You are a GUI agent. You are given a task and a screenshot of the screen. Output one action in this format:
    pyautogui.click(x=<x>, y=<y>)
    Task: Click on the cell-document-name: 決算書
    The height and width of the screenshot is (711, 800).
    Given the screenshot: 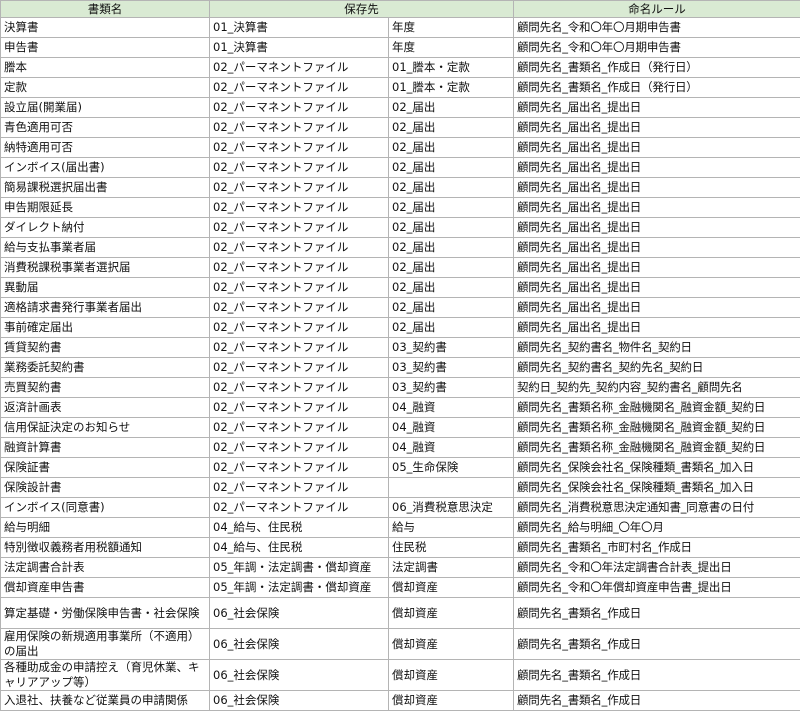 What is the action you would take?
    pyautogui.click(x=105, y=28)
    